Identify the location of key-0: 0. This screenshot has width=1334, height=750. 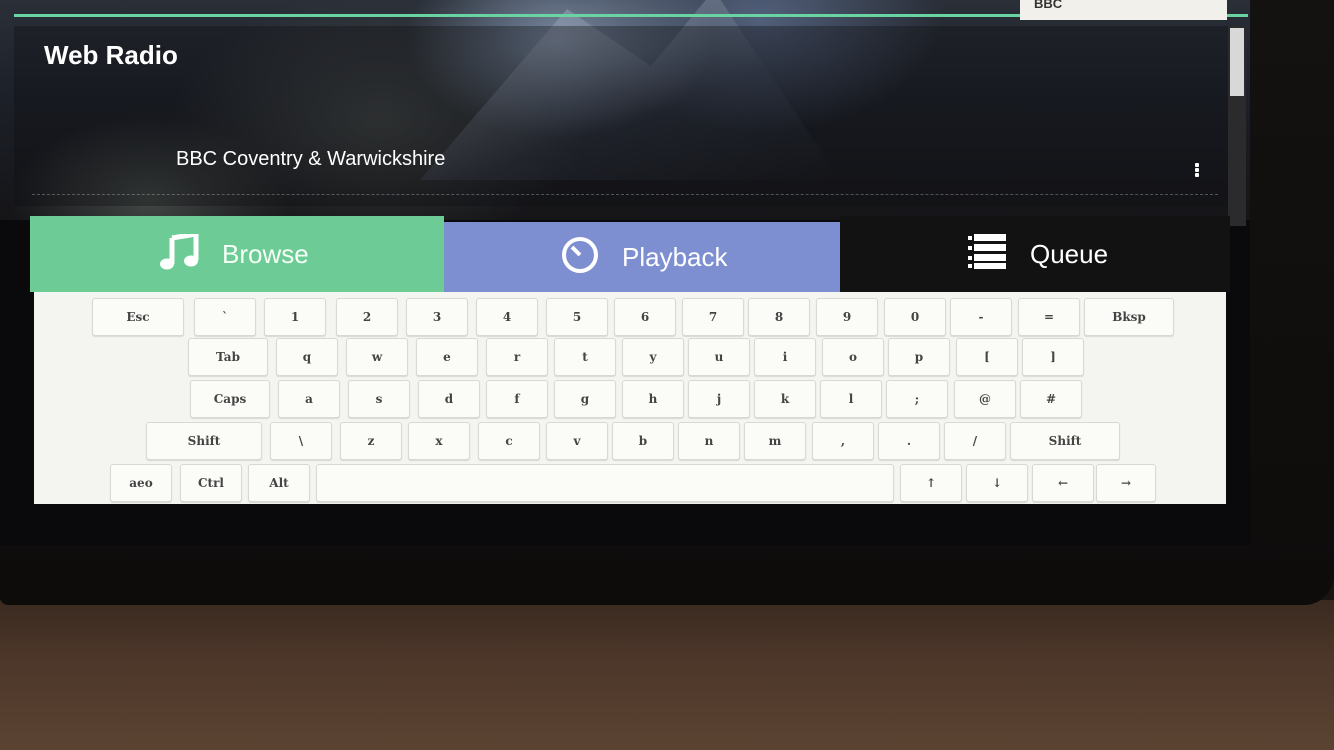
(915, 317).